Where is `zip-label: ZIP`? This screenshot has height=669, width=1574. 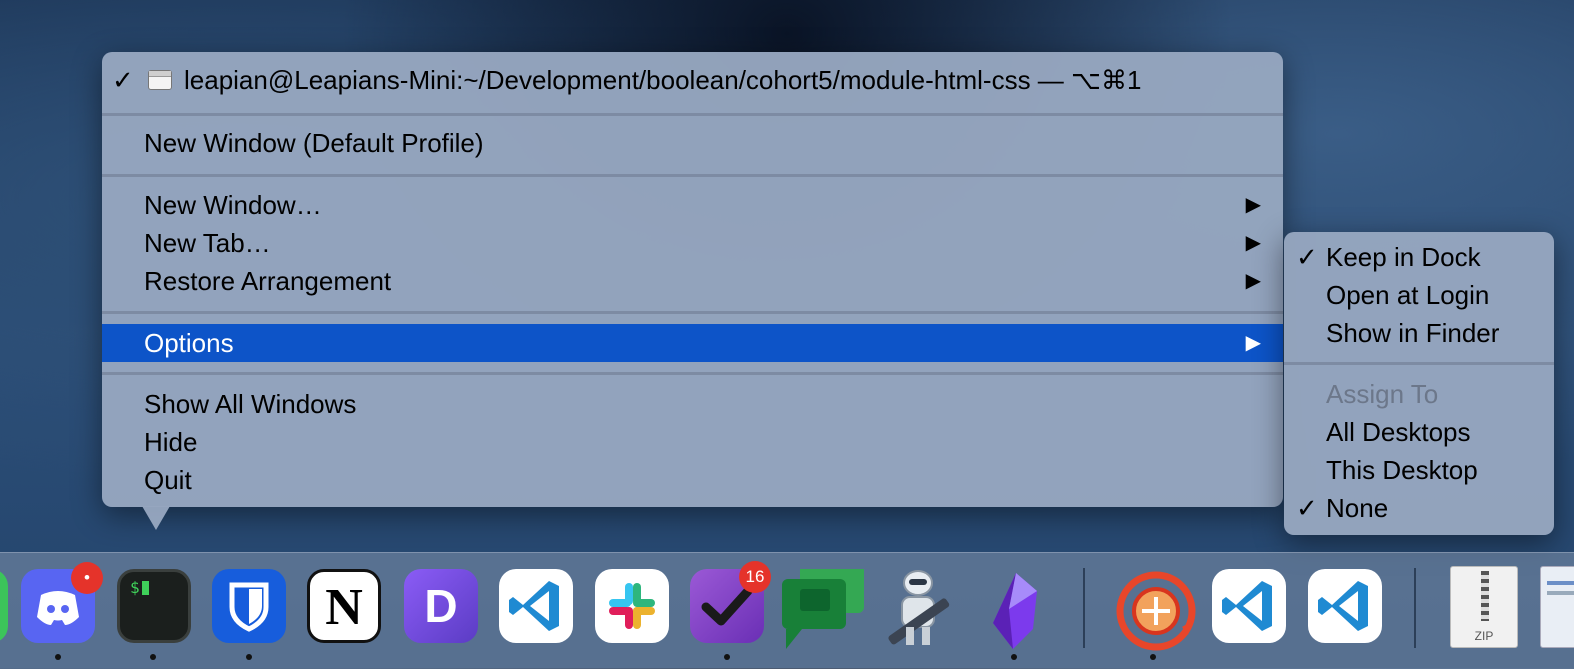
zip-label: ZIP is located at coordinates (1484, 636).